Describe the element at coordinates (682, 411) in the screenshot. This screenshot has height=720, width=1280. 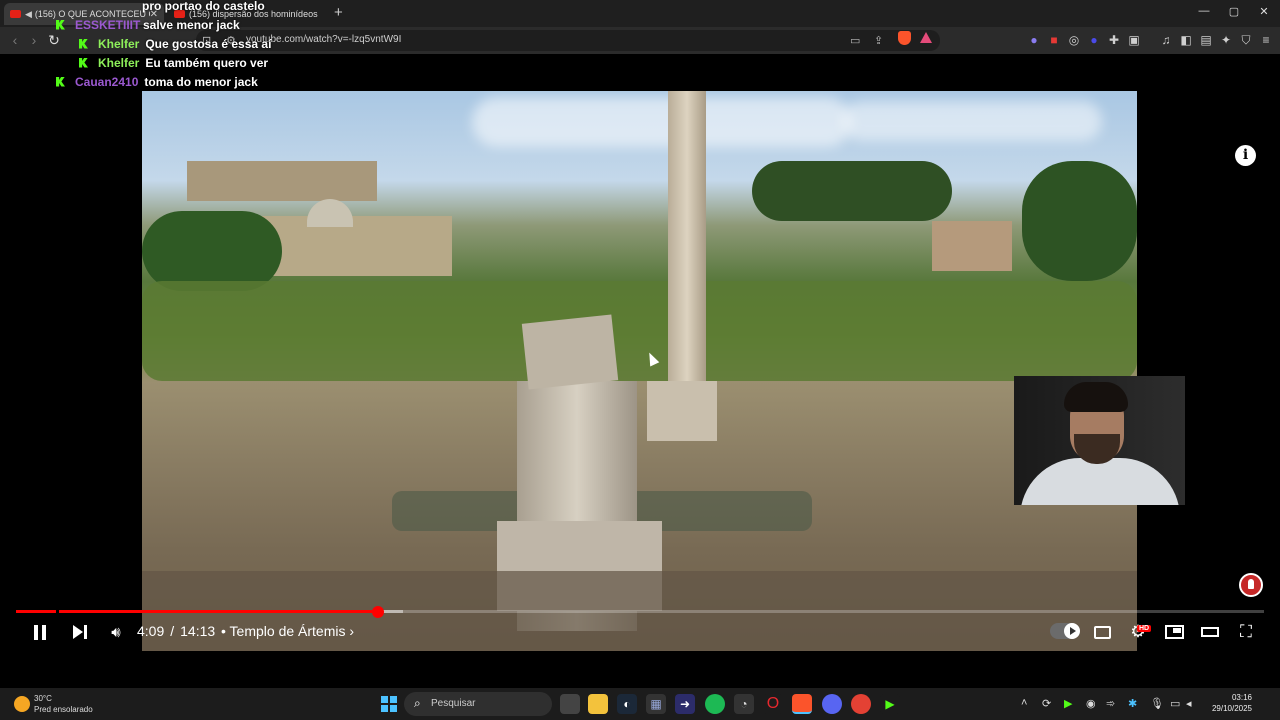
I see `scene-column-base` at that location.